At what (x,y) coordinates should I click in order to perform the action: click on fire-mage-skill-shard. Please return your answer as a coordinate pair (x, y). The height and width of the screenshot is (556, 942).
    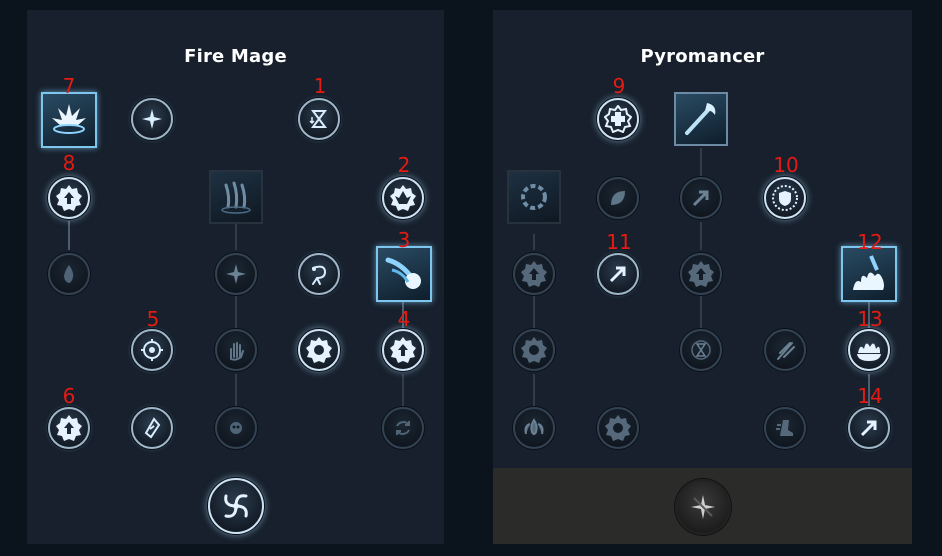
    Looking at the image, I should click on (152, 428).